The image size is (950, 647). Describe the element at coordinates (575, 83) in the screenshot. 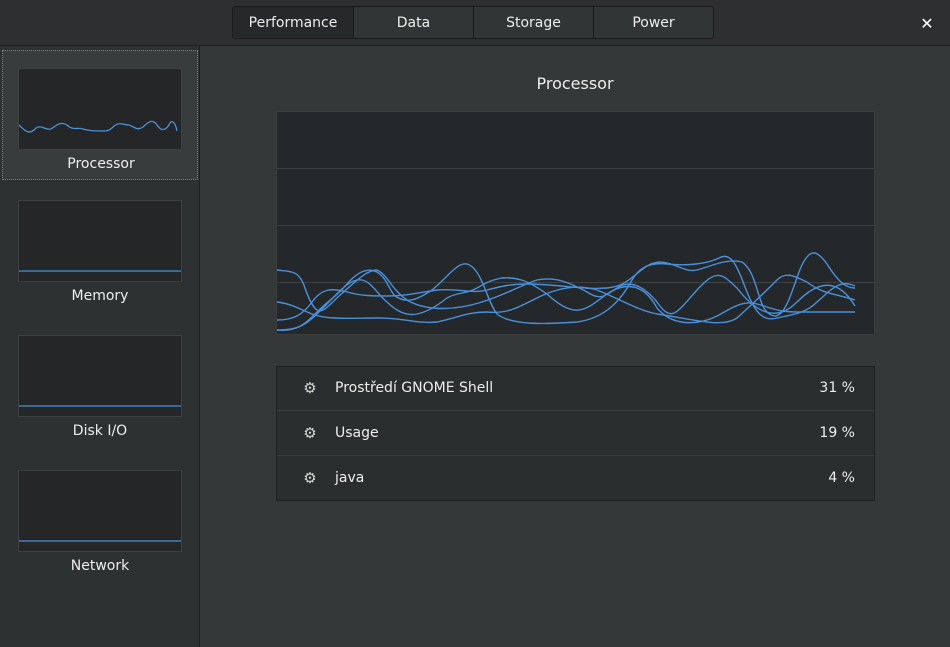

I see `page-title: Processor` at that location.